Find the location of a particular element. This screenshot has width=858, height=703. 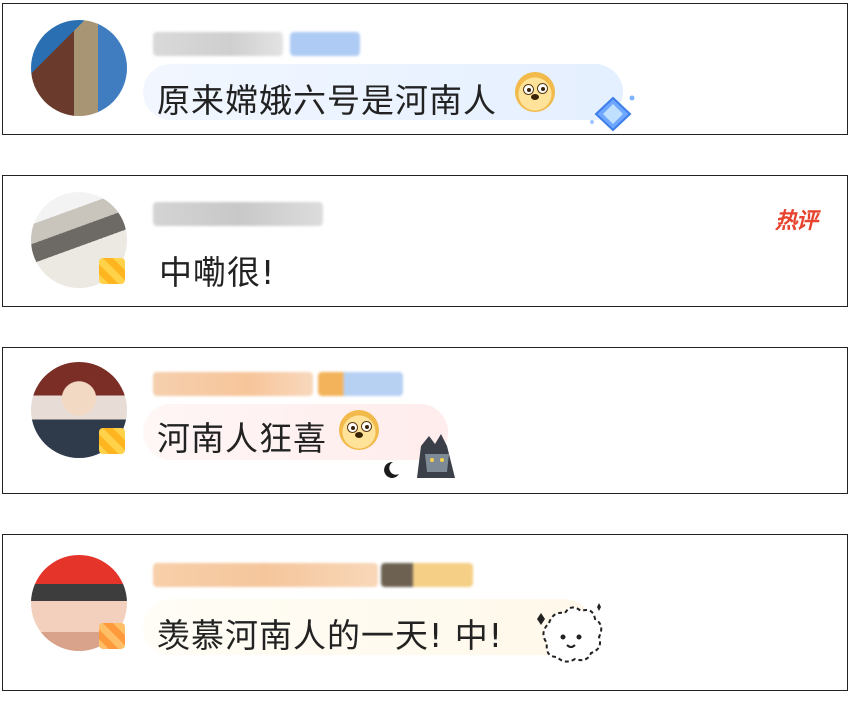

comment-text: 中嘞很! is located at coordinates (217, 272).